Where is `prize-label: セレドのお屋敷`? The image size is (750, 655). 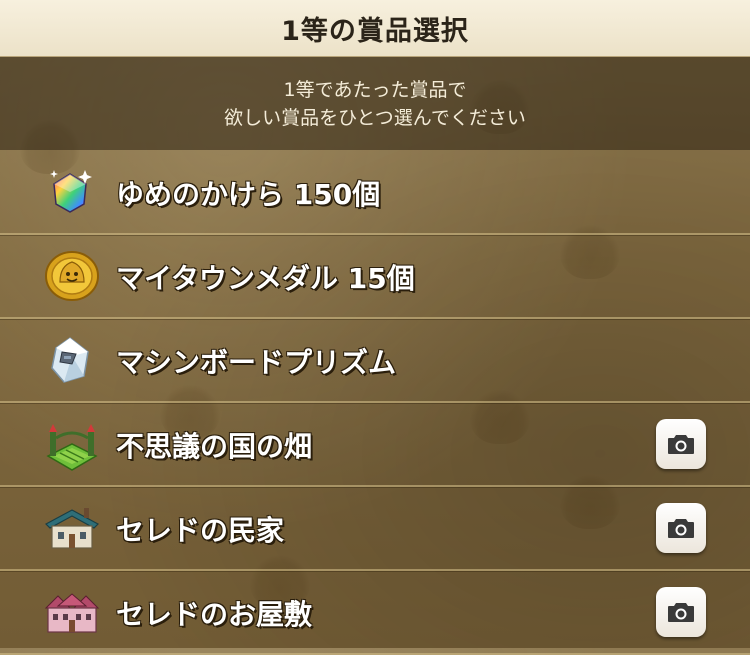
prize-label: セレドのお屋敷 is located at coordinates (214, 614).